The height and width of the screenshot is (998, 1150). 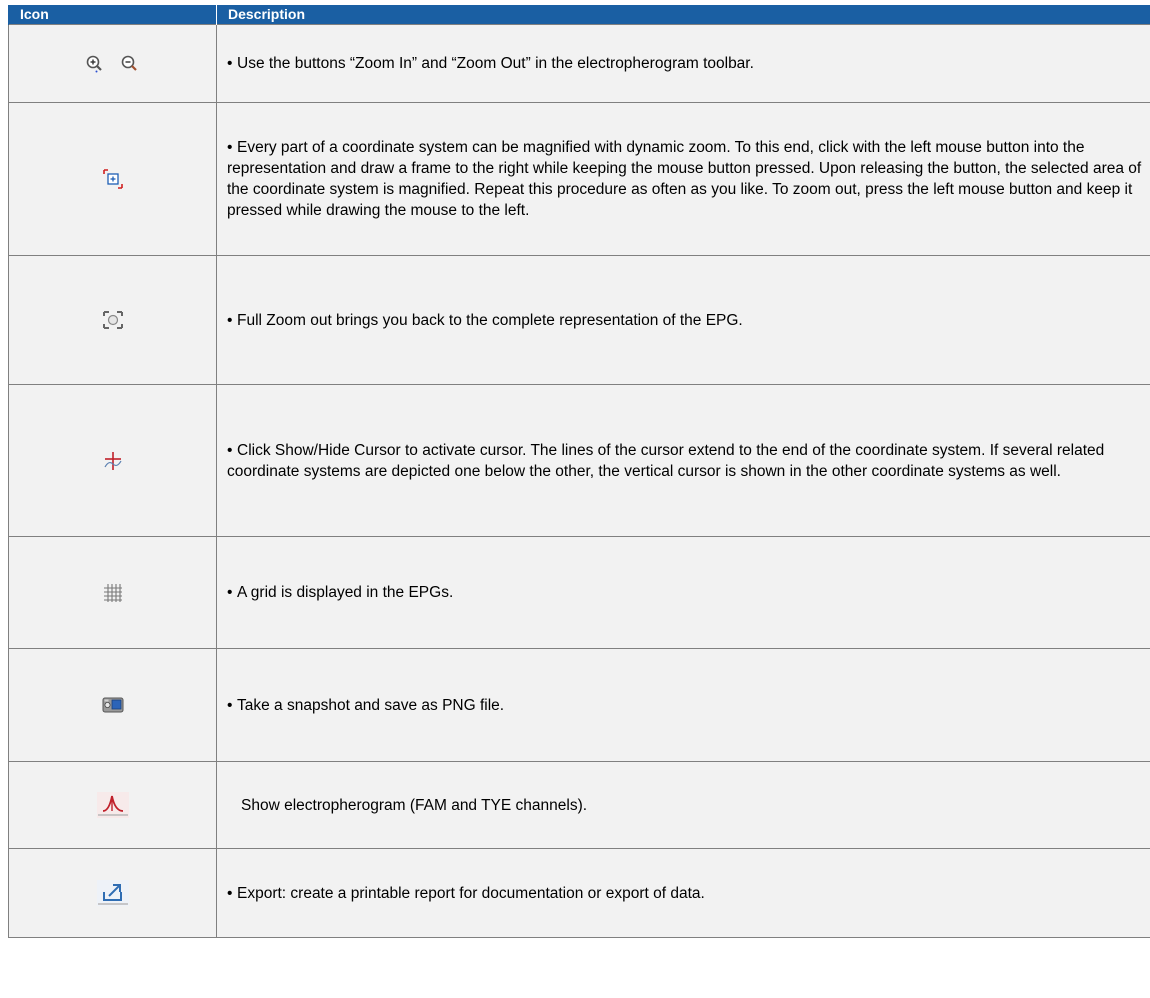 I want to click on table-row: A grid is displayed in the EPGs., so click(x=579, y=592).